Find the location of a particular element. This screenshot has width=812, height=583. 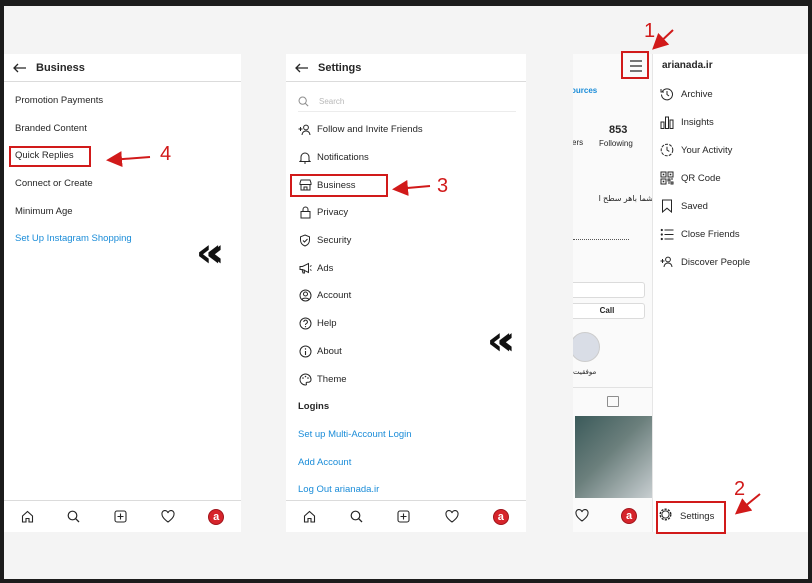

edit-profile-button is located at coordinates (609, 290).